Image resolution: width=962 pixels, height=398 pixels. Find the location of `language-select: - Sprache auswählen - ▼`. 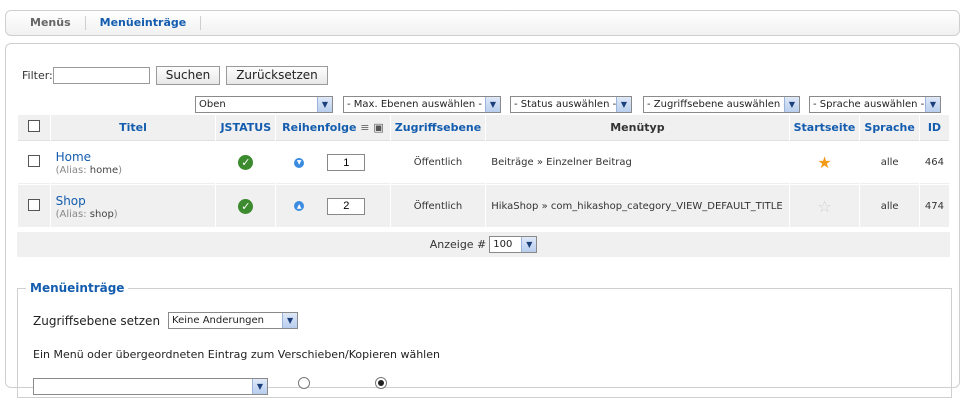

language-select: - Sprache auswählen - ▼ is located at coordinates (875, 104).